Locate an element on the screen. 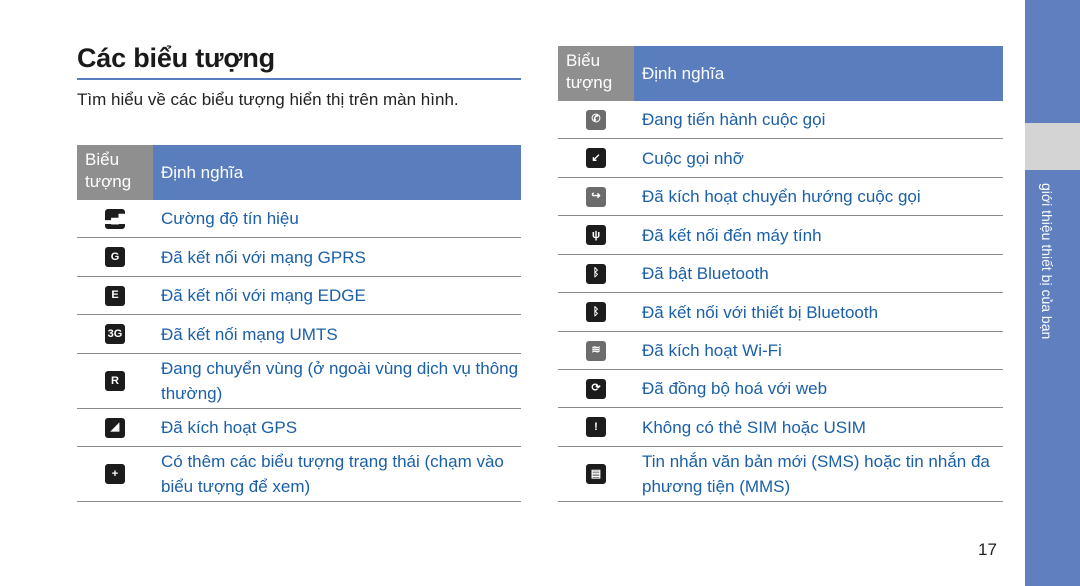 Image resolution: width=1080 pixels, height=586 pixels. icon-cell: ✆ is located at coordinates (596, 119).